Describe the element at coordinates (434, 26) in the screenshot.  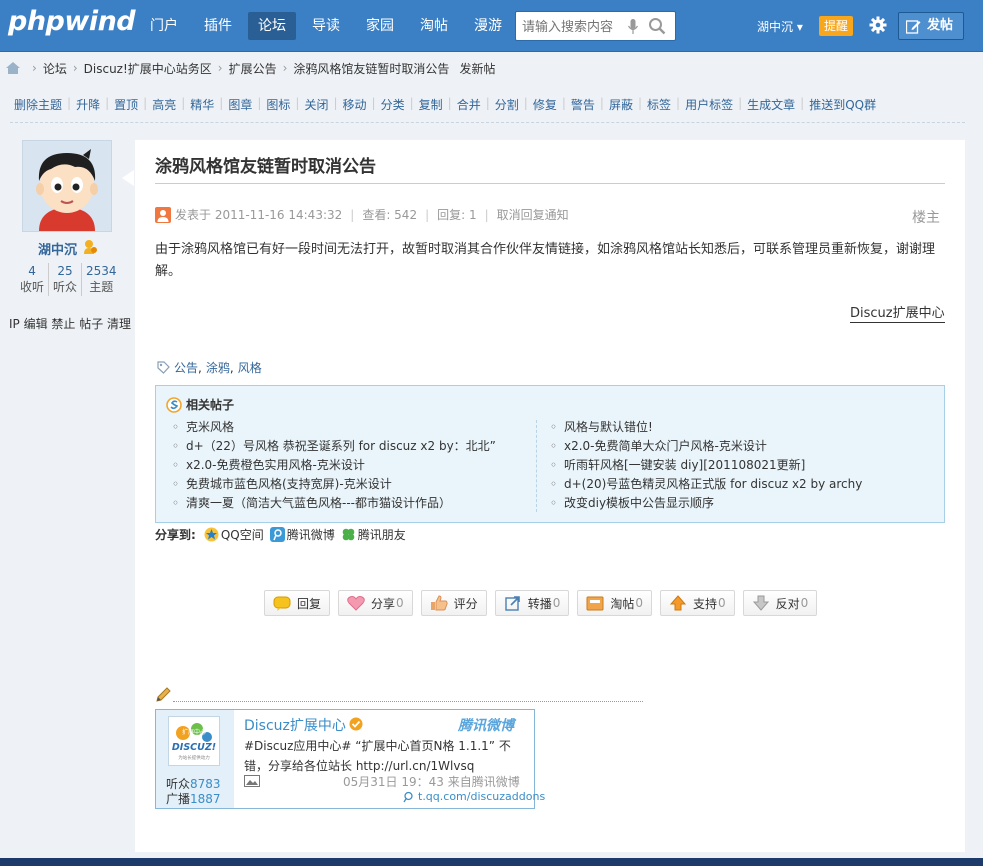
I see `nav-item-collection: 淘帖` at that location.